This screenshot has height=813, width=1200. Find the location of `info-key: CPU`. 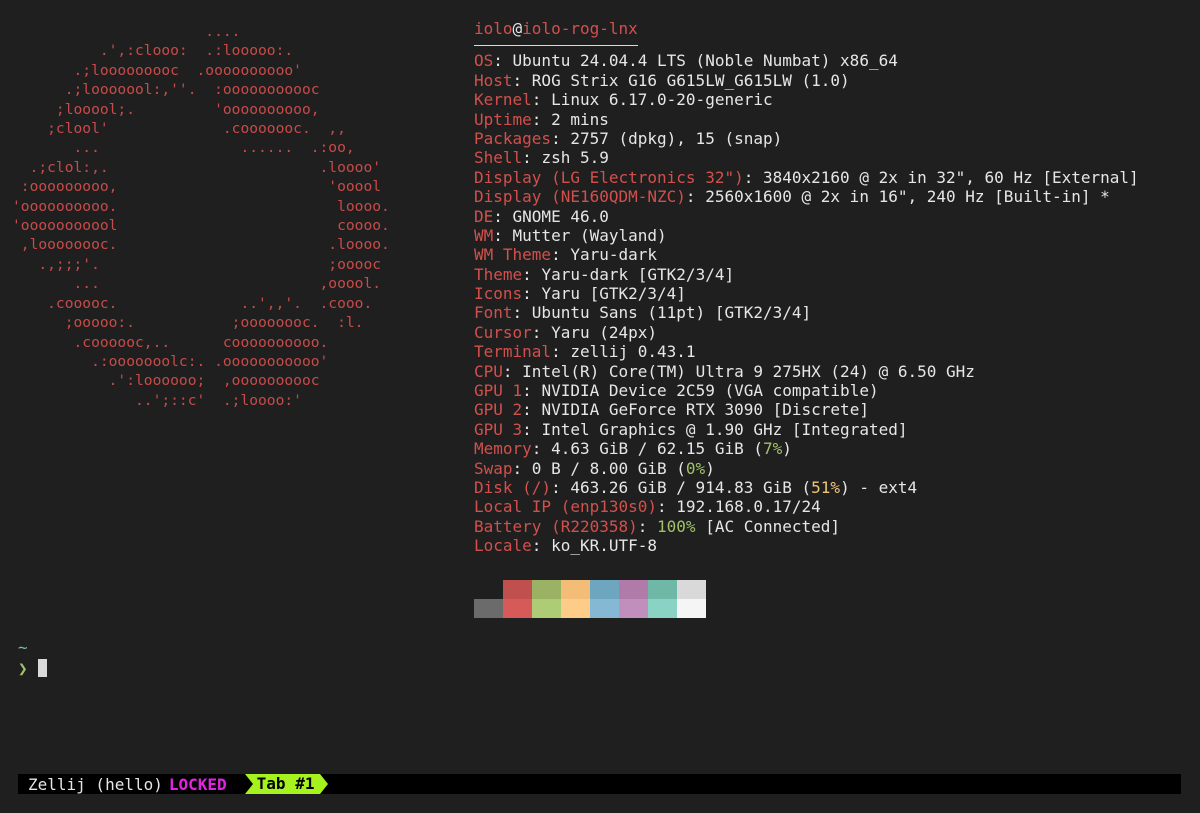

info-key: CPU is located at coordinates (488, 371).